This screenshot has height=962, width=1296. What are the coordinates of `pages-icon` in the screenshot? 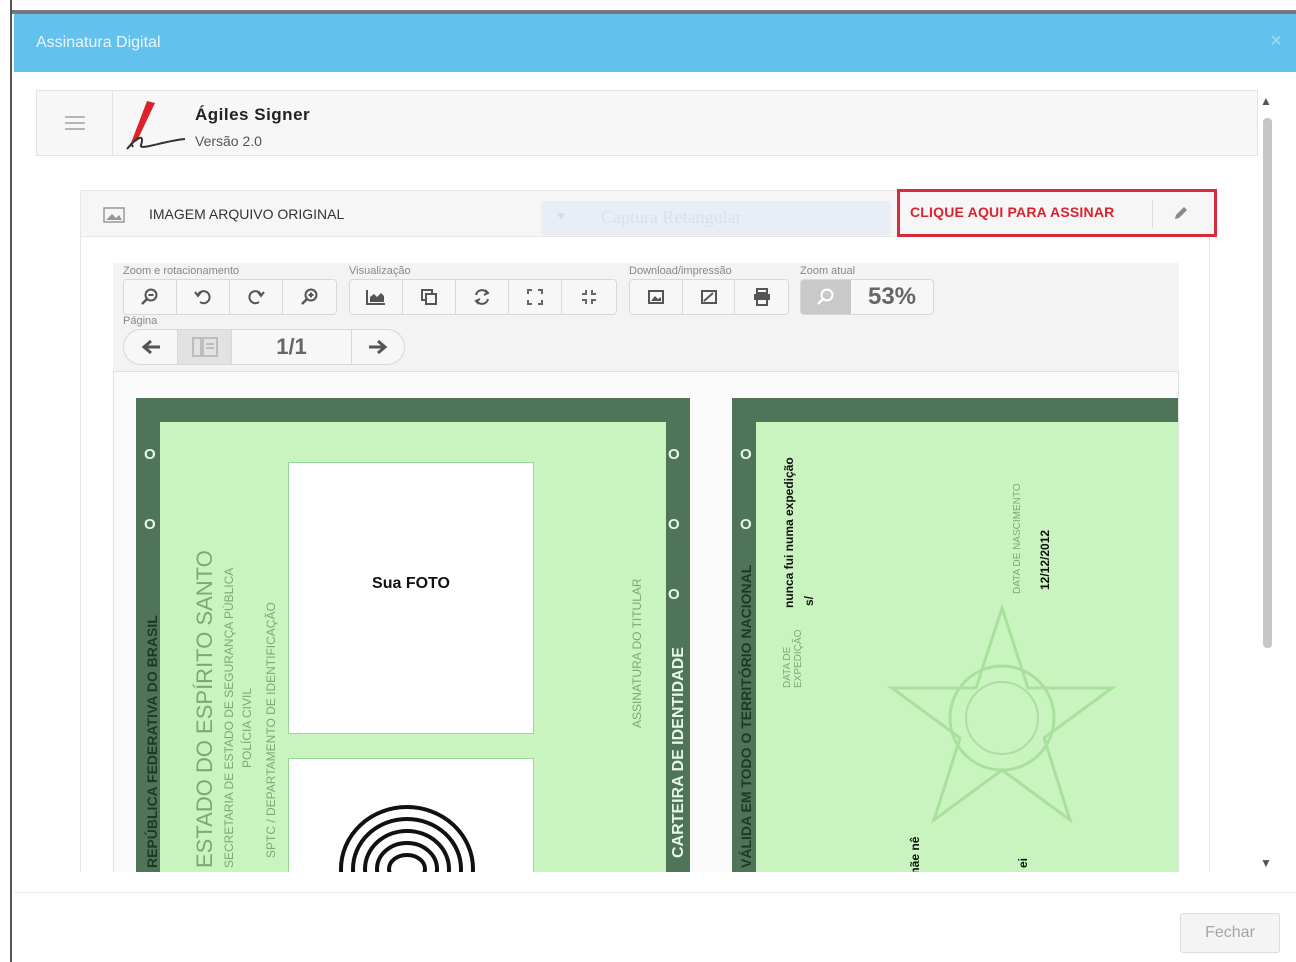 It's located at (204, 347).